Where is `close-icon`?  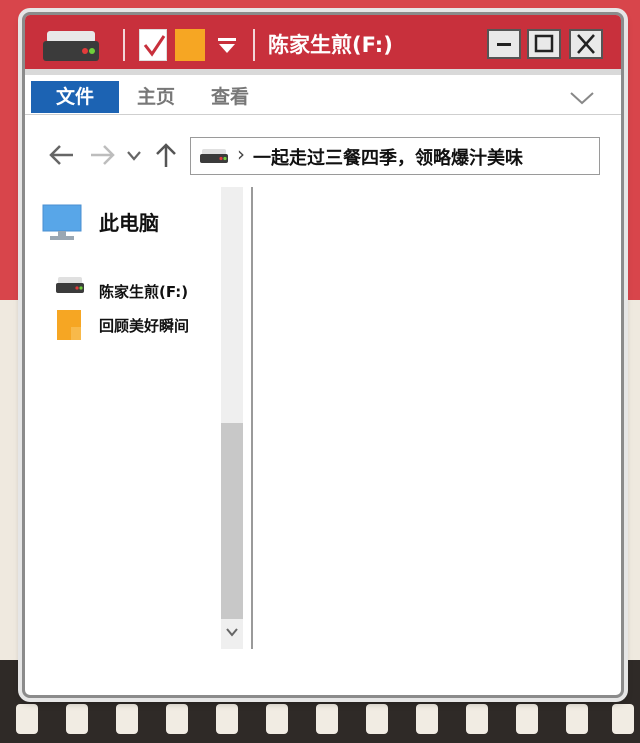
close-icon is located at coordinates (586, 44).